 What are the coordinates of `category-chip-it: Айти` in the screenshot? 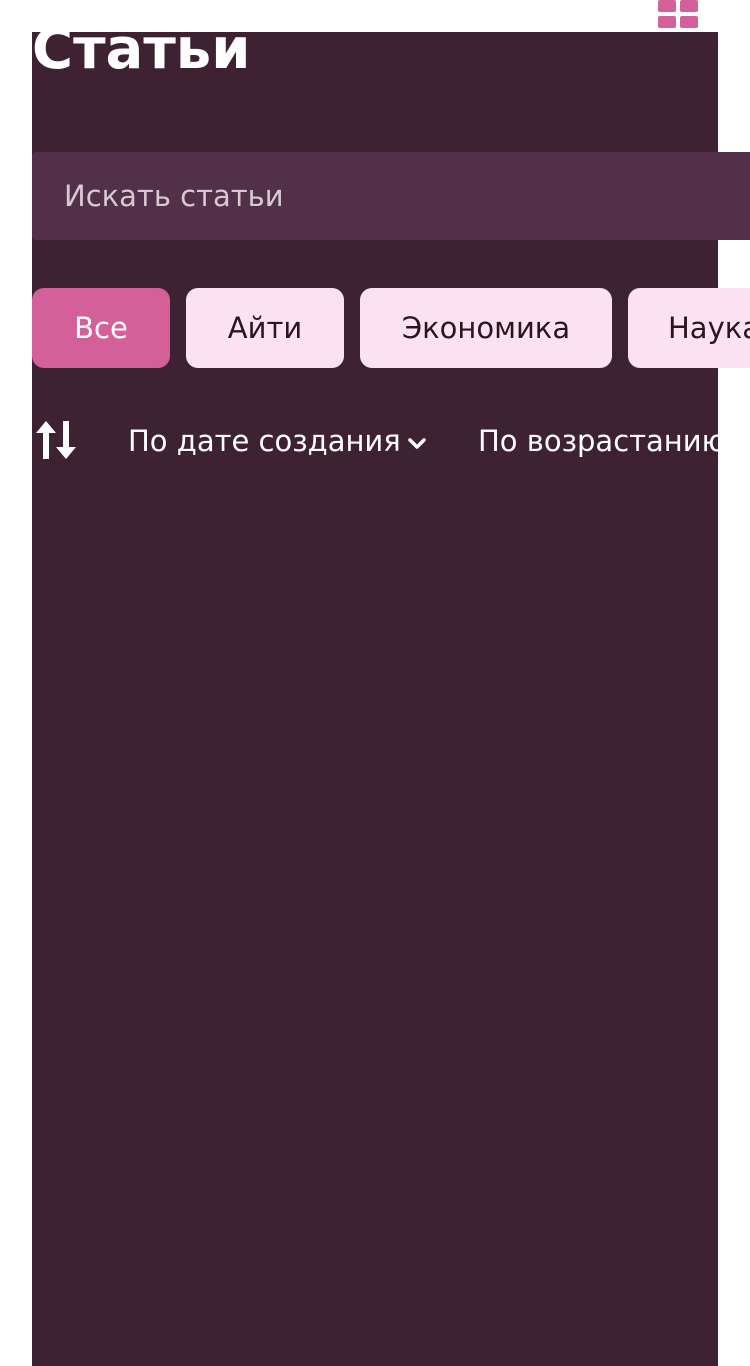 It's located at (265, 328).